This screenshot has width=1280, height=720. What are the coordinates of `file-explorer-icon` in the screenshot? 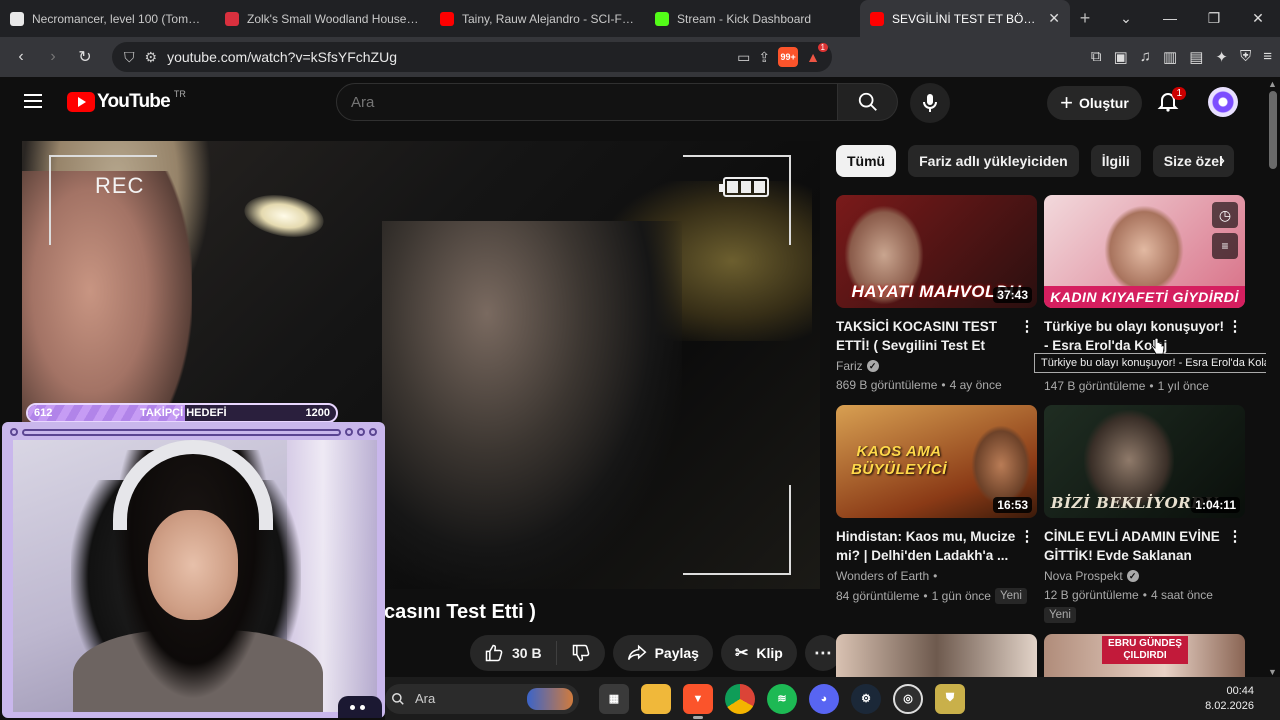 It's located at (656, 698).